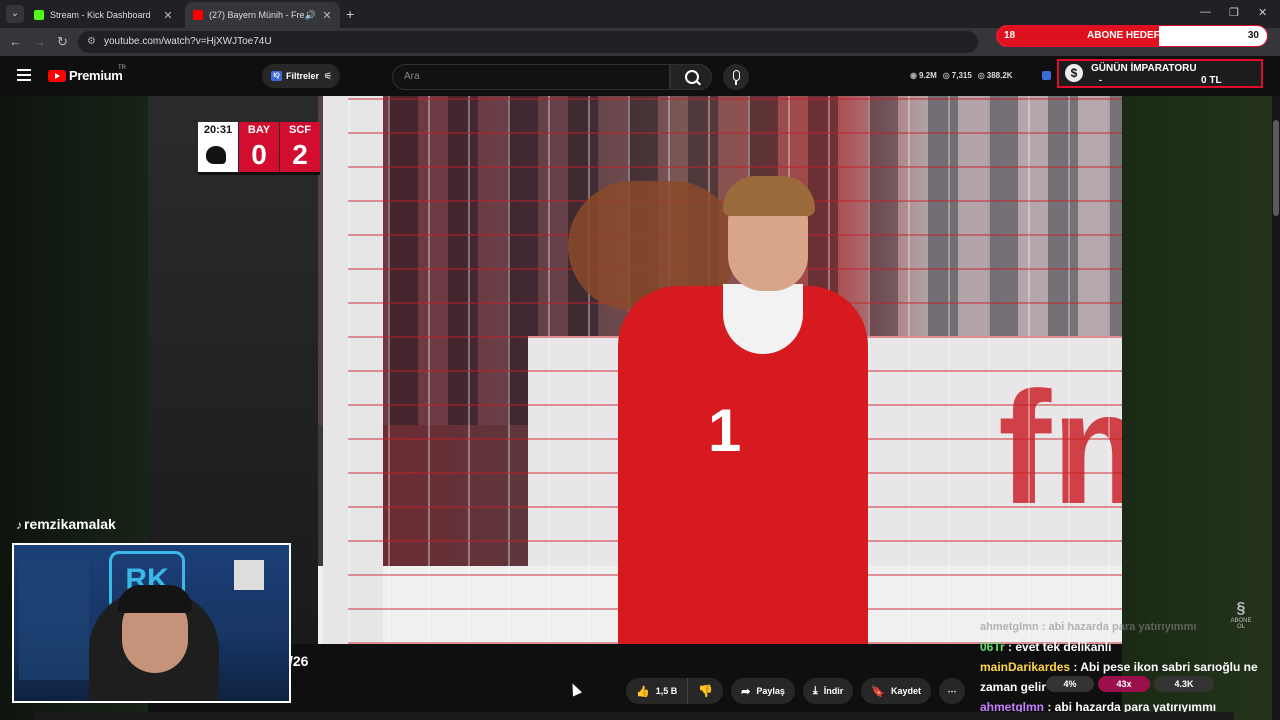 The image size is (1280, 720). I want to click on page-scrollbar, so click(1276, 408).